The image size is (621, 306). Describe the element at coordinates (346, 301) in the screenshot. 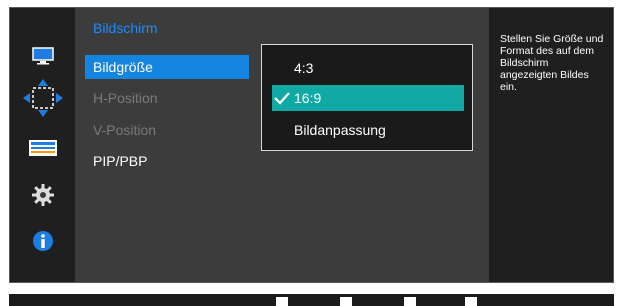

I see `down-arrow-icon` at that location.